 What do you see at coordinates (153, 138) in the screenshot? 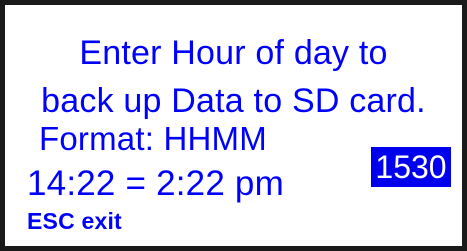
I see `format-hint: Format: HHMM` at bounding box center [153, 138].